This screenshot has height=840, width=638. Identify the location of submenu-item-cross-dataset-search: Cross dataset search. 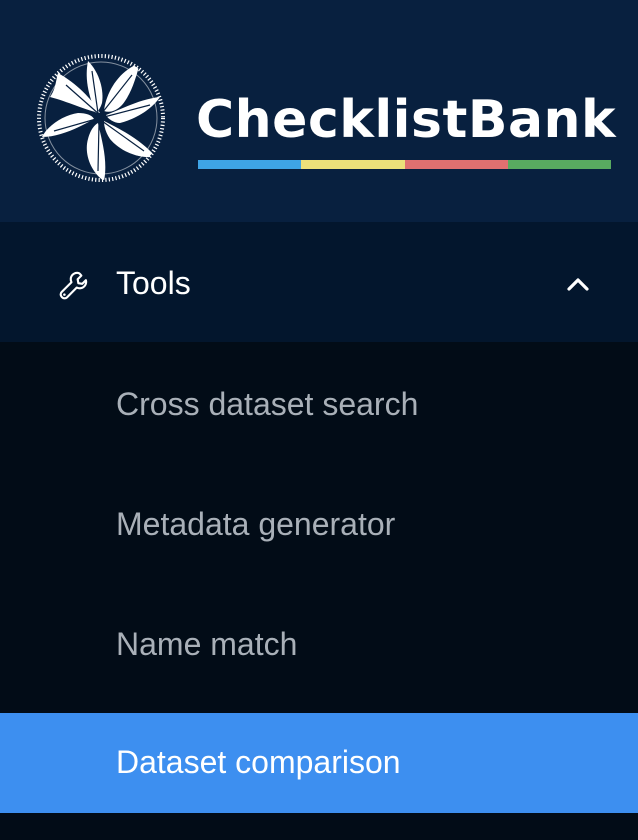
(319, 402).